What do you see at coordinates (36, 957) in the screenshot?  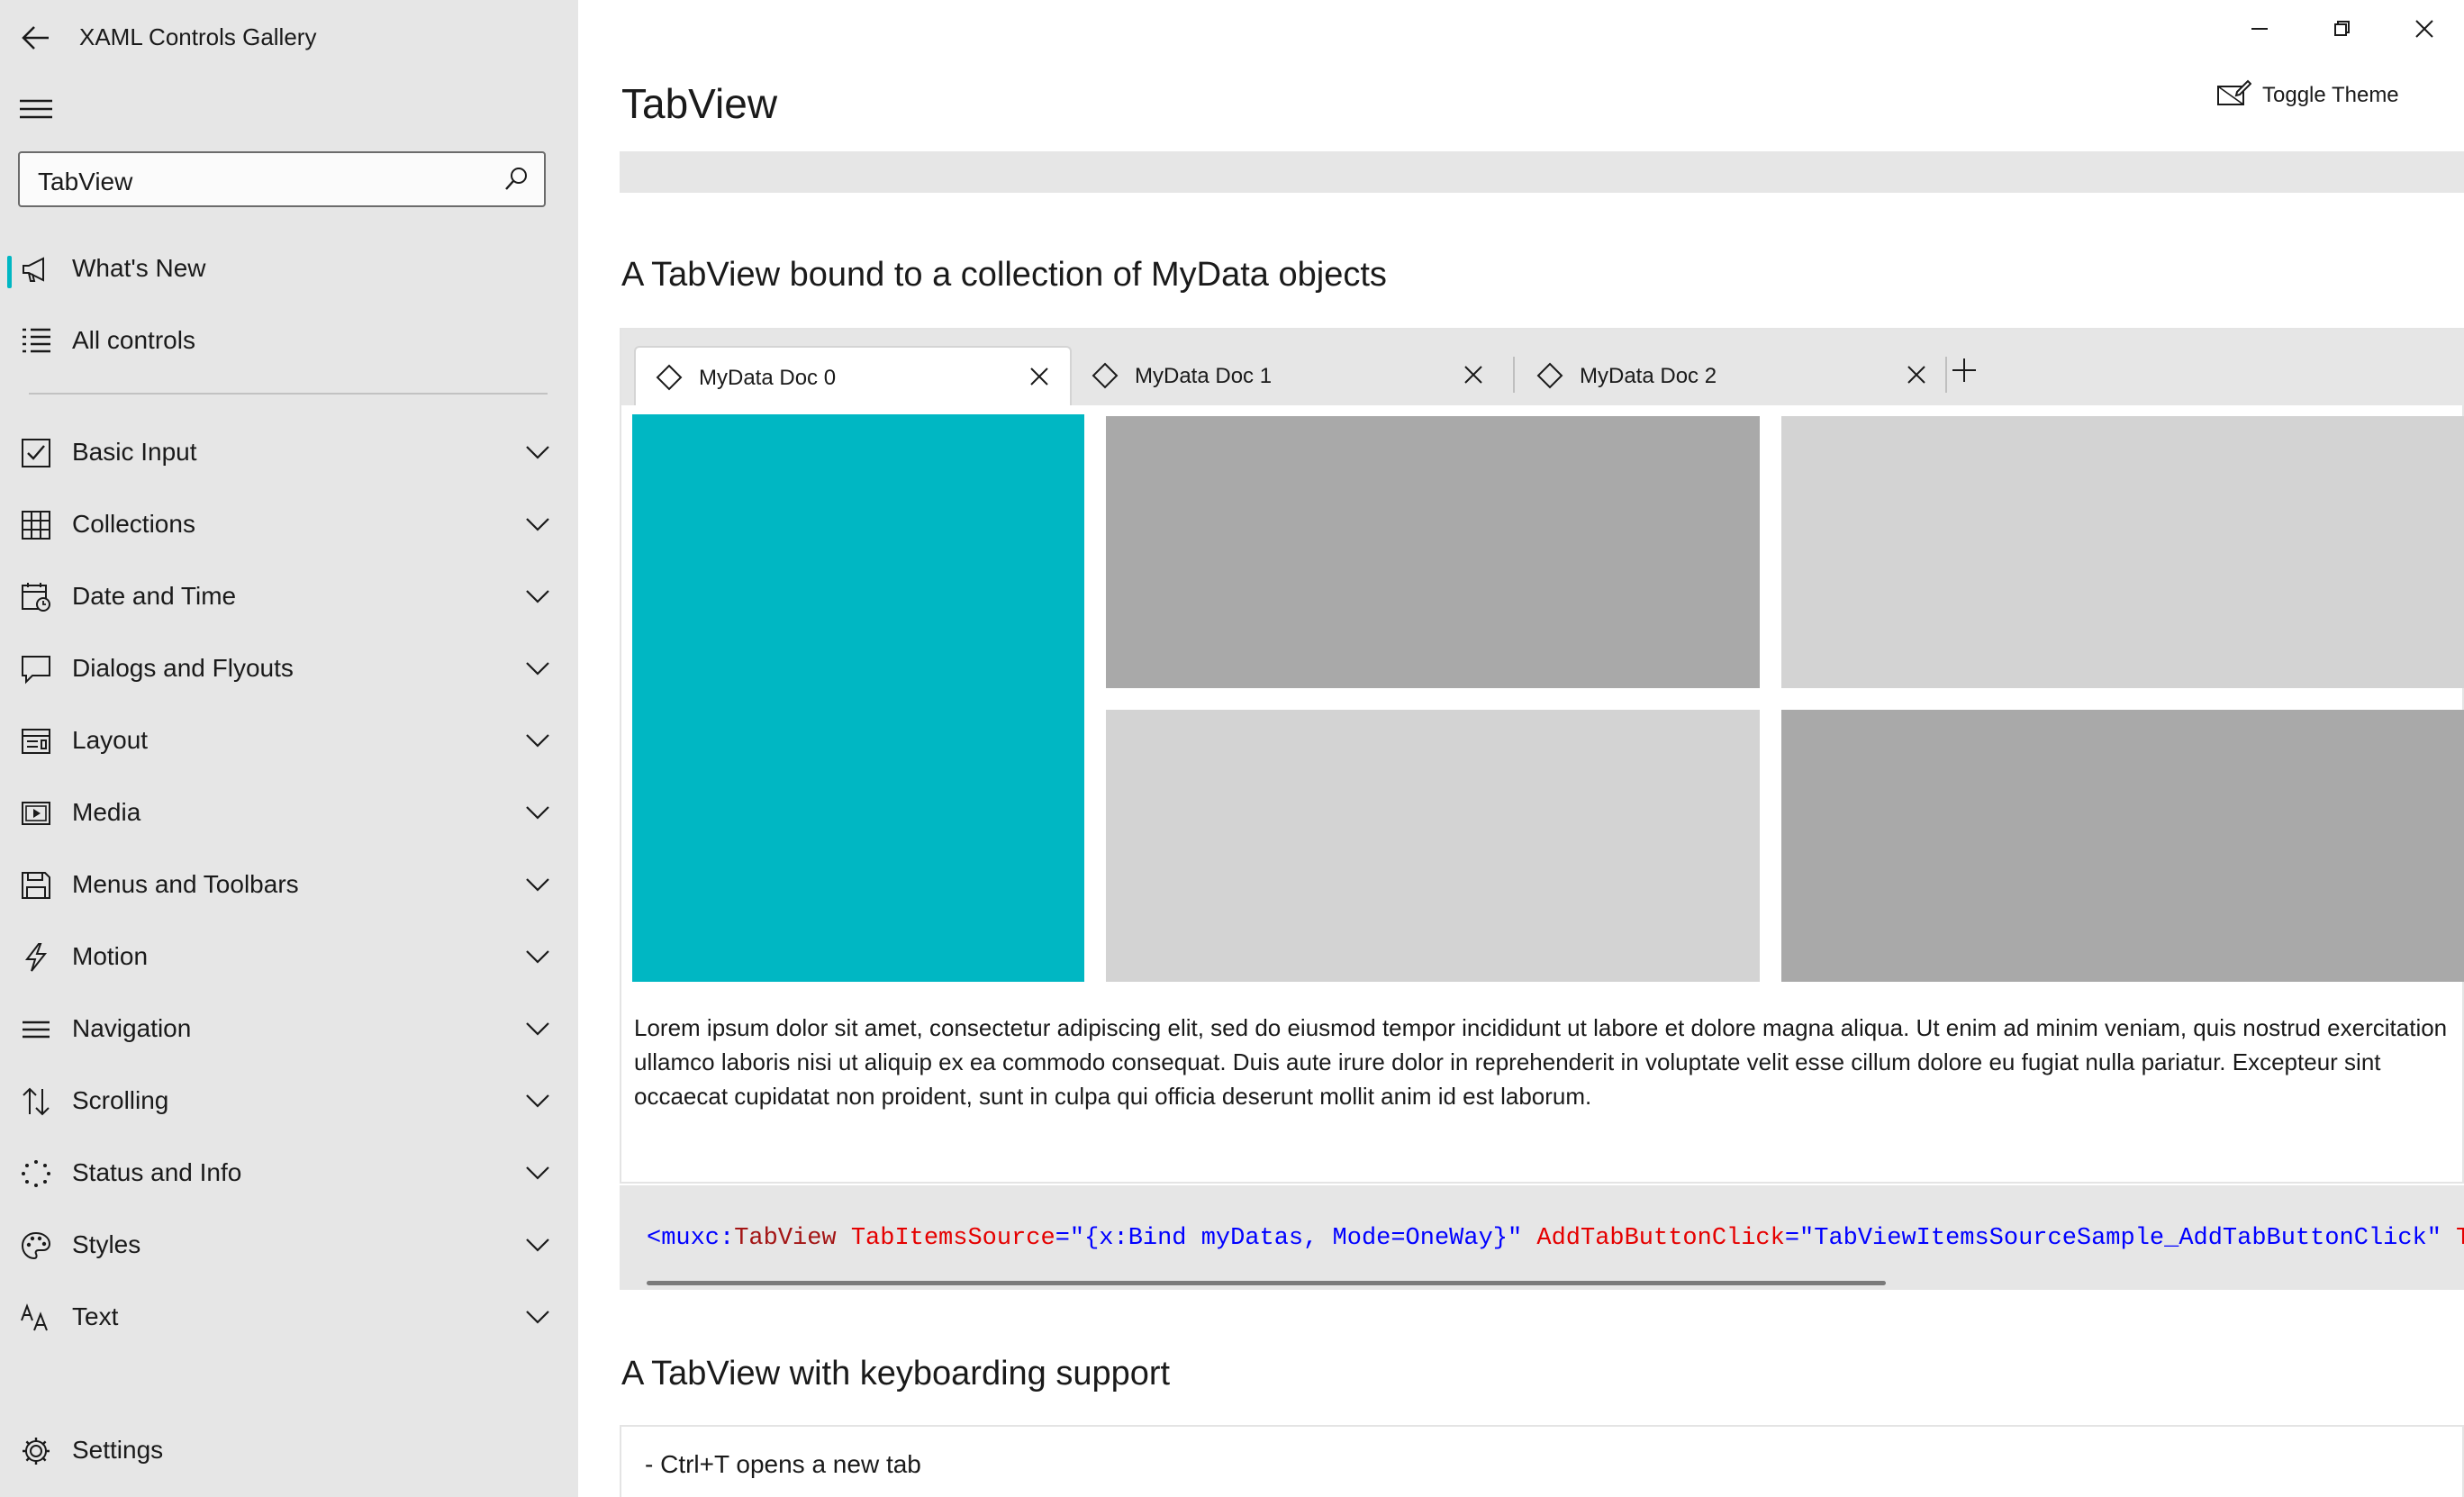 I see `lightning-icon` at bounding box center [36, 957].